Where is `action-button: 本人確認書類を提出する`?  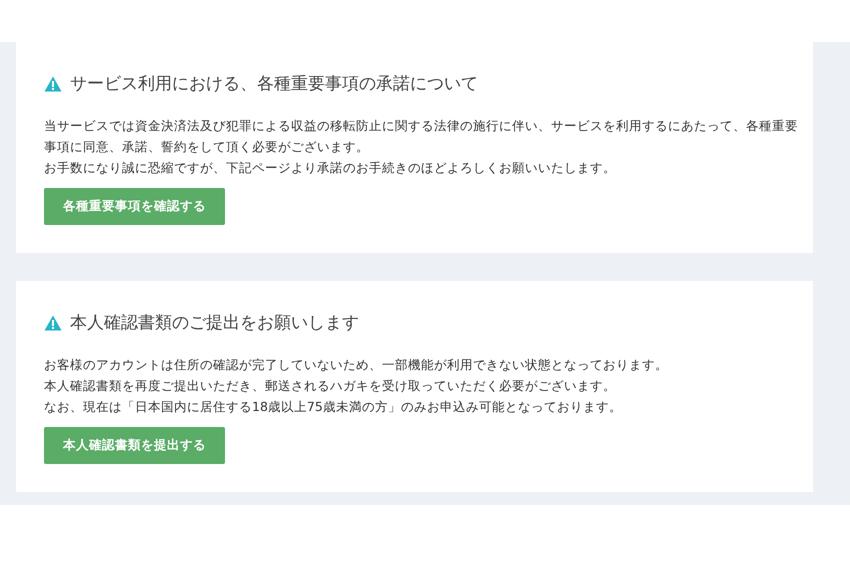 action-button: 本人確認書類を提出する is located at coordinates (134, 445).